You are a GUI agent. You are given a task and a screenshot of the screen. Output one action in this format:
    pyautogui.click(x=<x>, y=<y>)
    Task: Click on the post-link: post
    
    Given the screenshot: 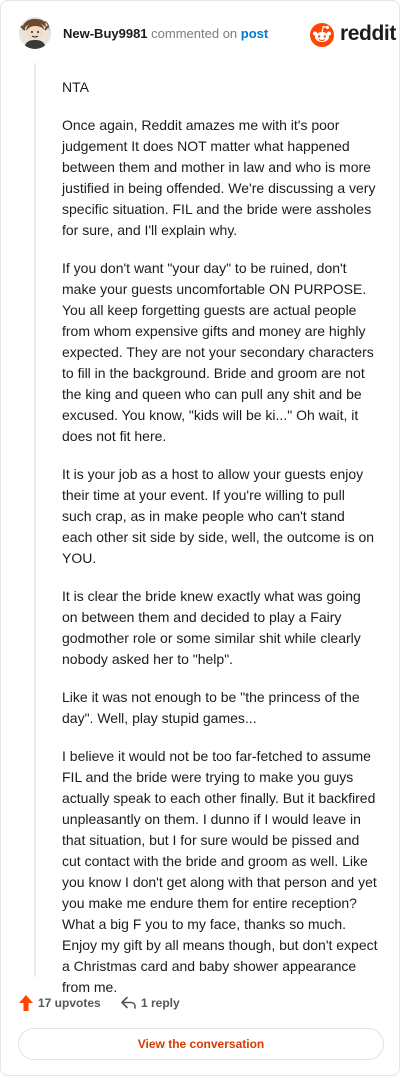 What is the action you would take?
    pyautogui.click(x=254, y=33)
    